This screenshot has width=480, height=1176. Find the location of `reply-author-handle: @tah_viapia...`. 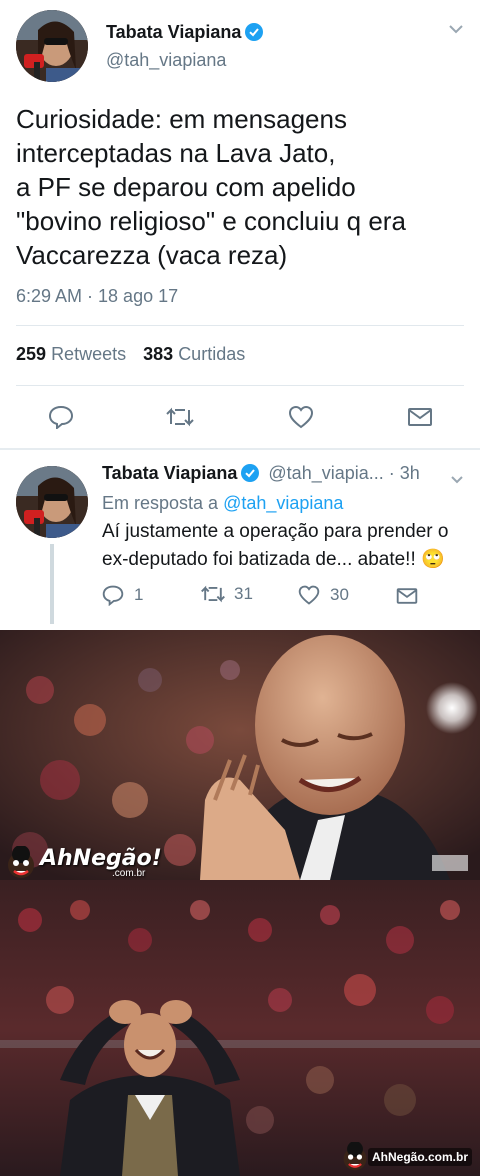

reply-author-handle: @tah_viapia... is located at coordinates (325, 473).